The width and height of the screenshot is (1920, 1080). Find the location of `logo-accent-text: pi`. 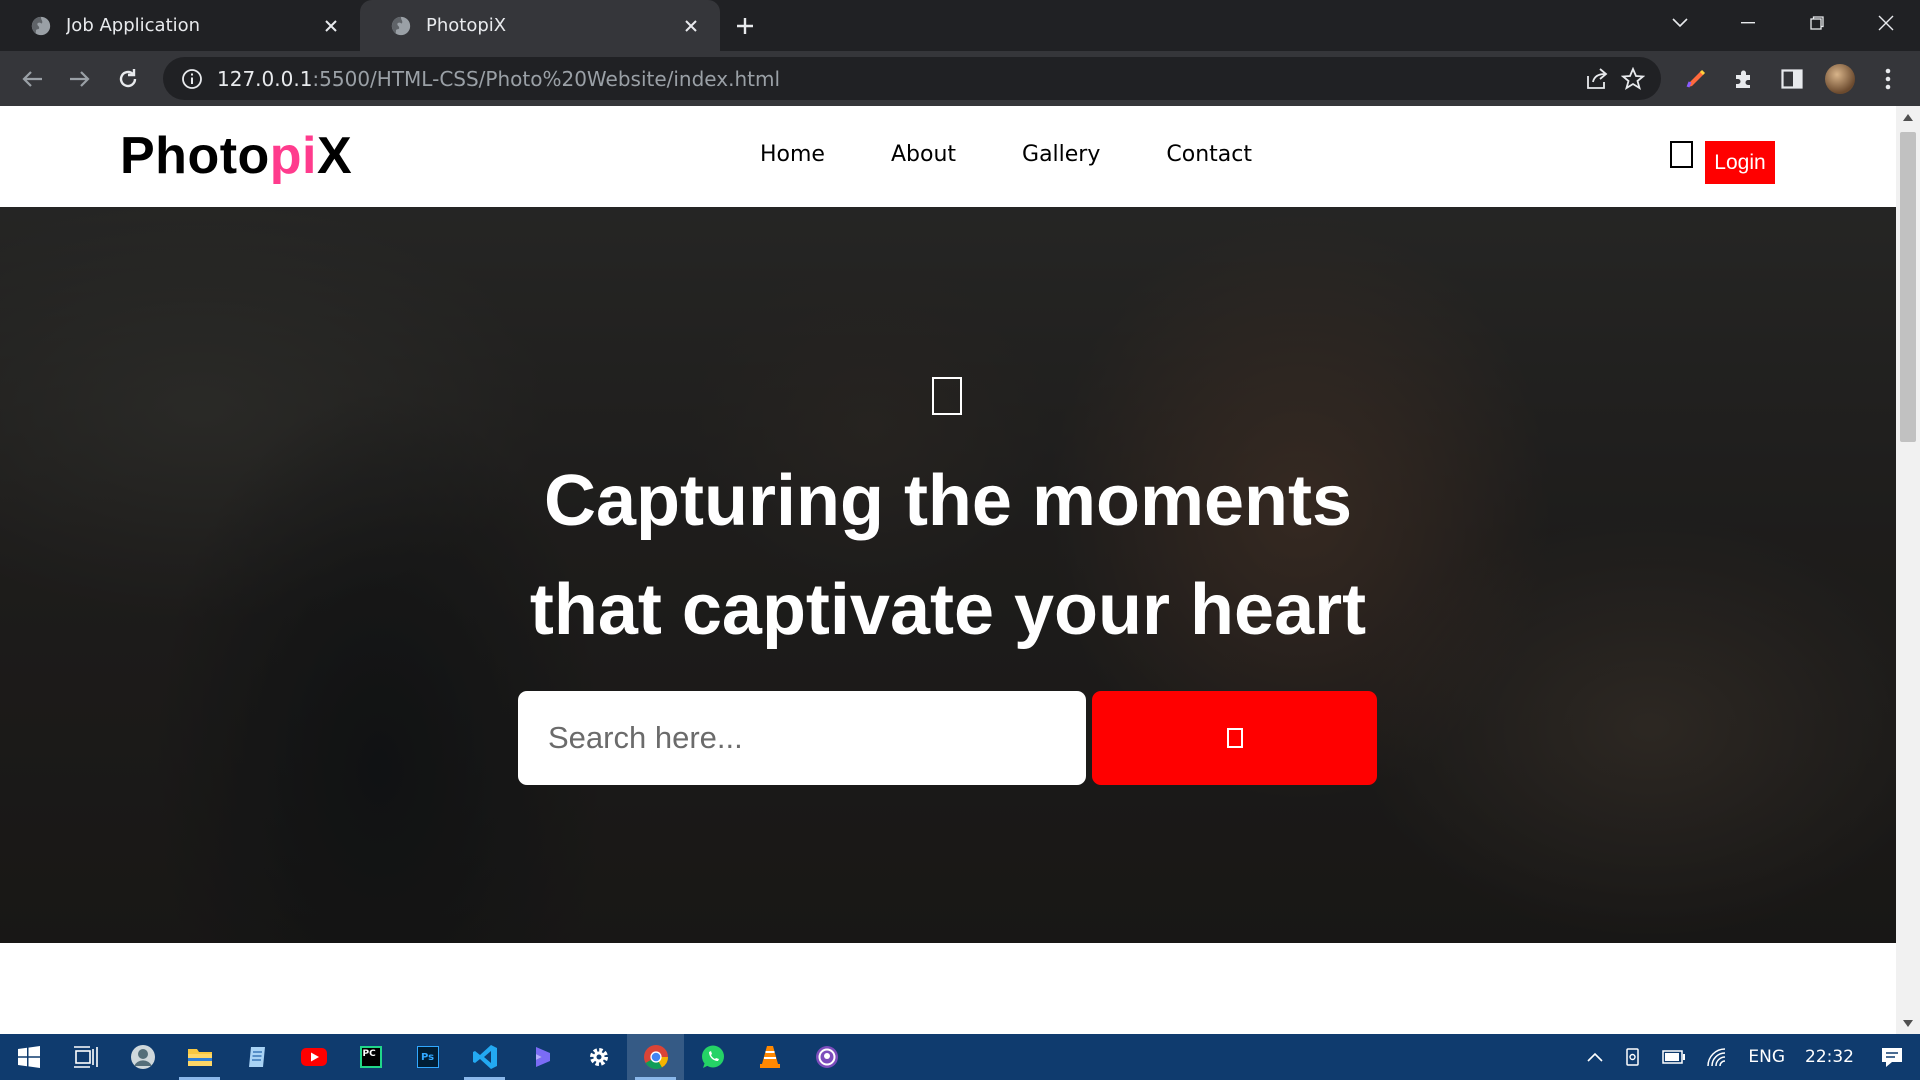

logo-accent-text: pi is located at coordinates (293, 156).